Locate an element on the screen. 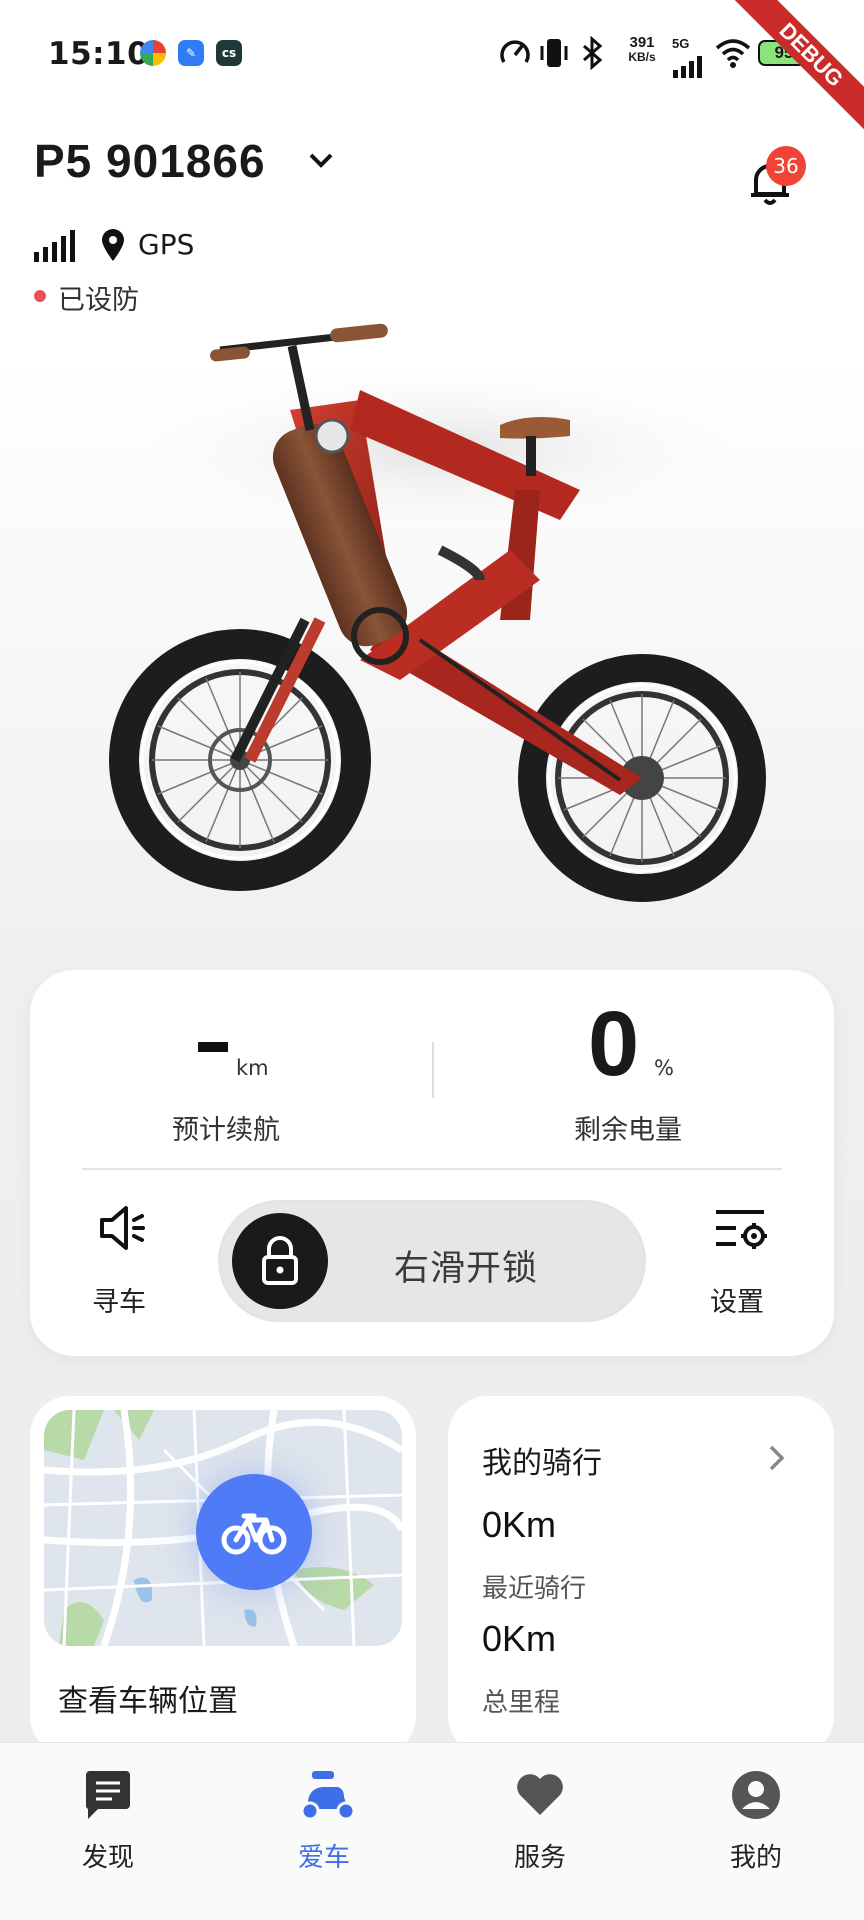  person-icon is located at coordinates (756, 1795).